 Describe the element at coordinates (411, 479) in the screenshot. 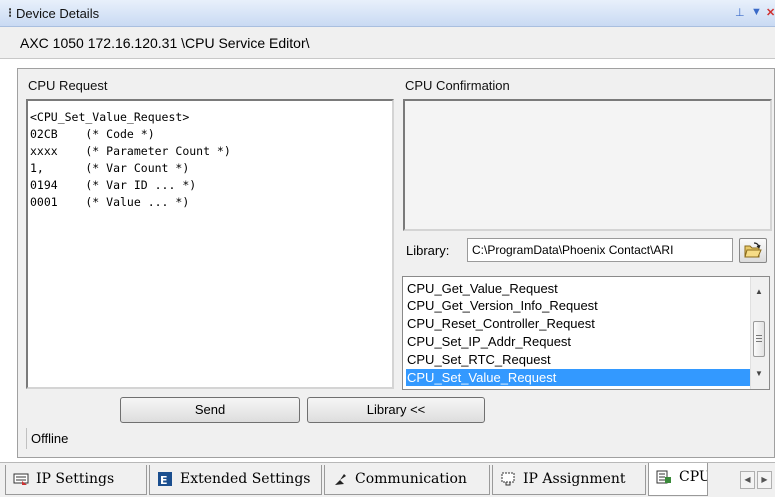

I see `tab-label: Communication` at that location.